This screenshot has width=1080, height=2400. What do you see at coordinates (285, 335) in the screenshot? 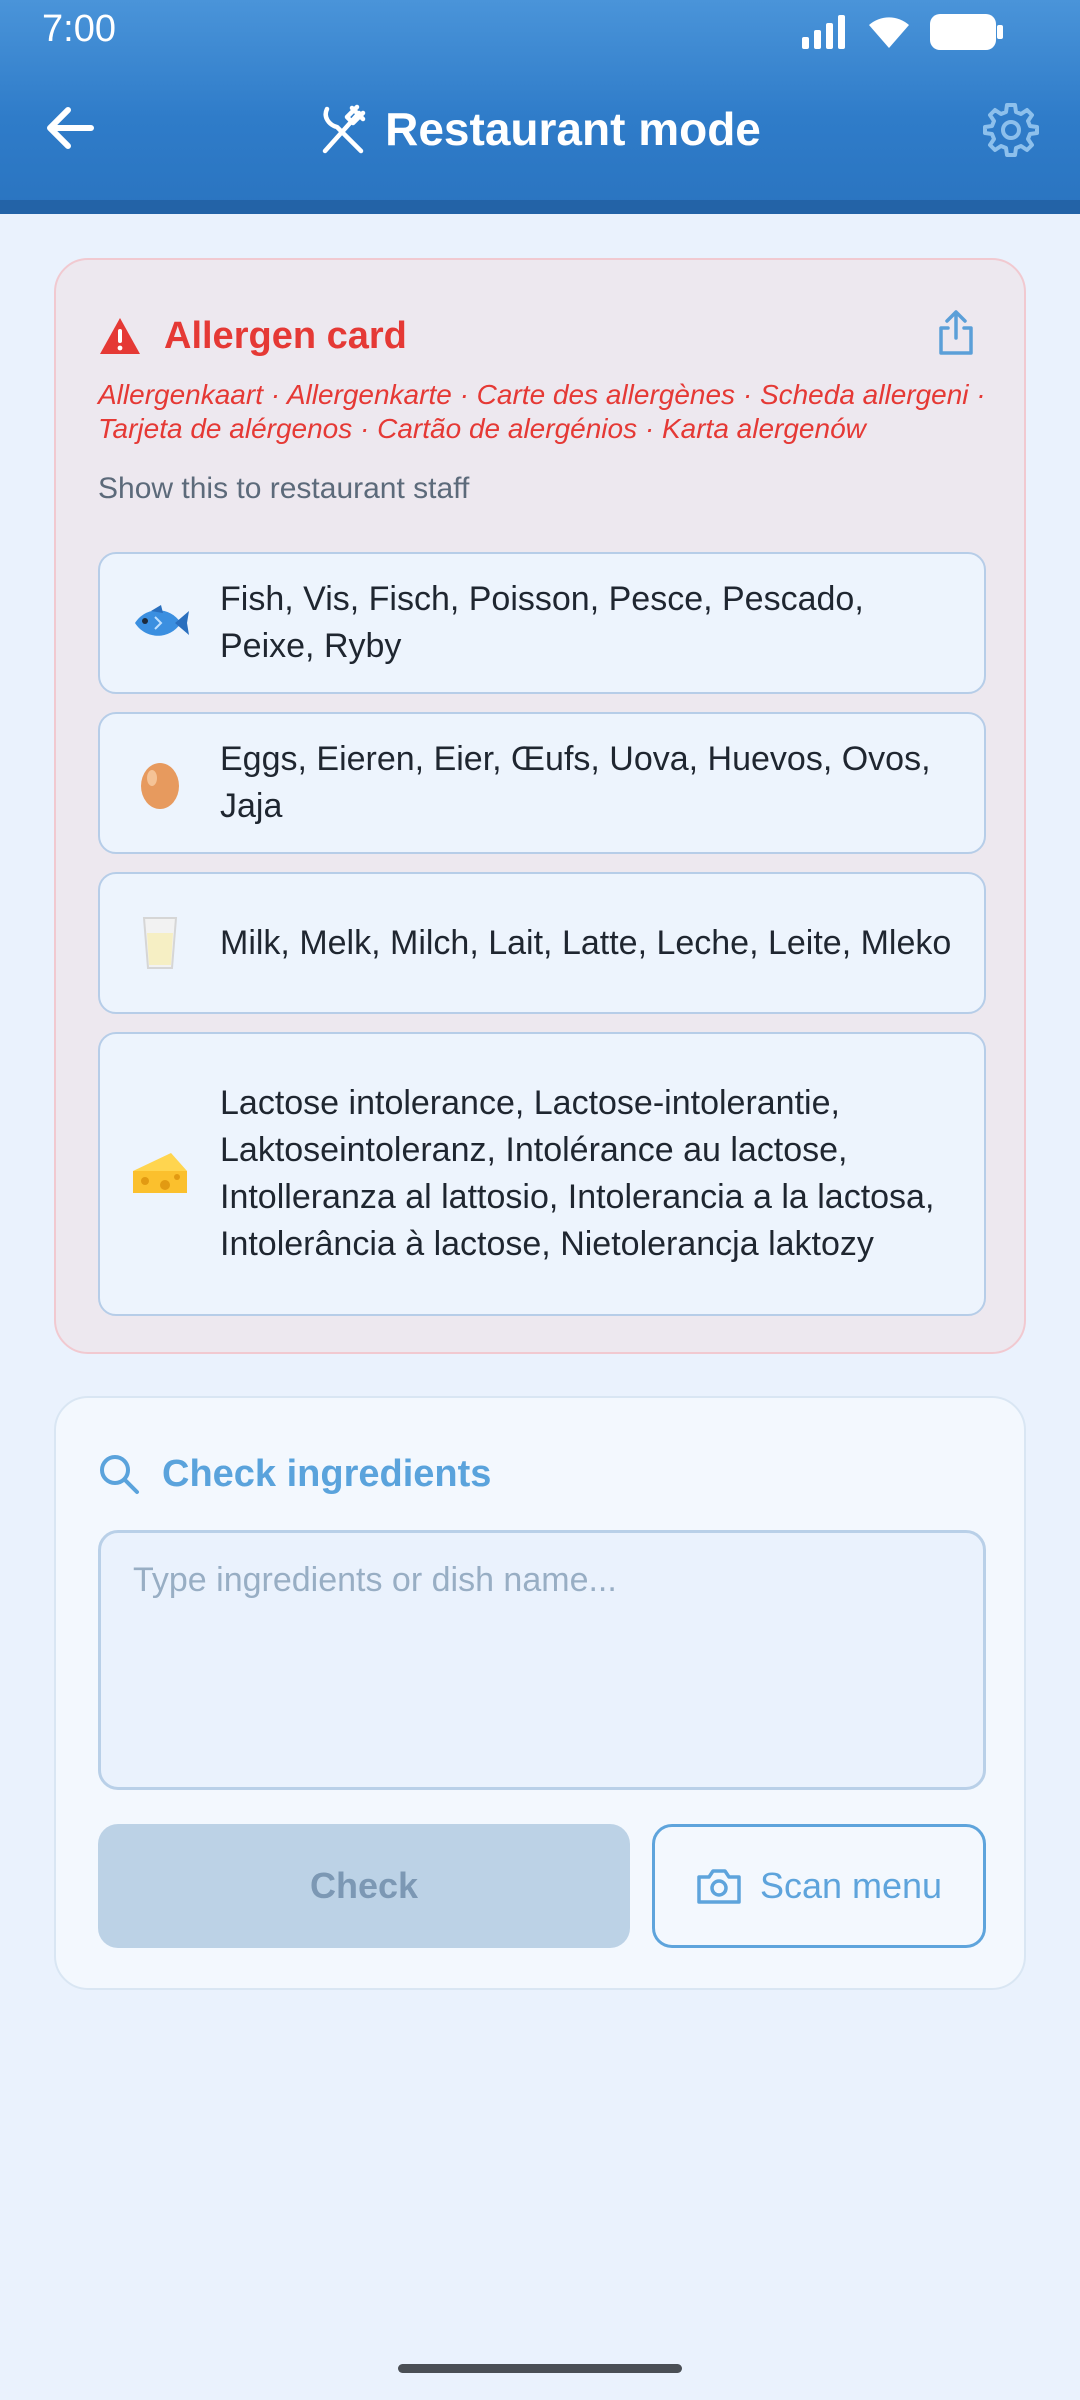
I see `allergen-card-title: Allergen card` at bounding box center [285, 335].